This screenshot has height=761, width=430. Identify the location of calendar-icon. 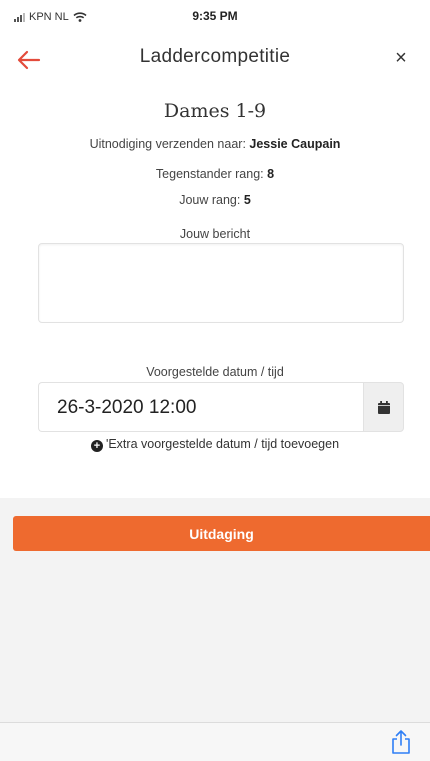
(383, 407).